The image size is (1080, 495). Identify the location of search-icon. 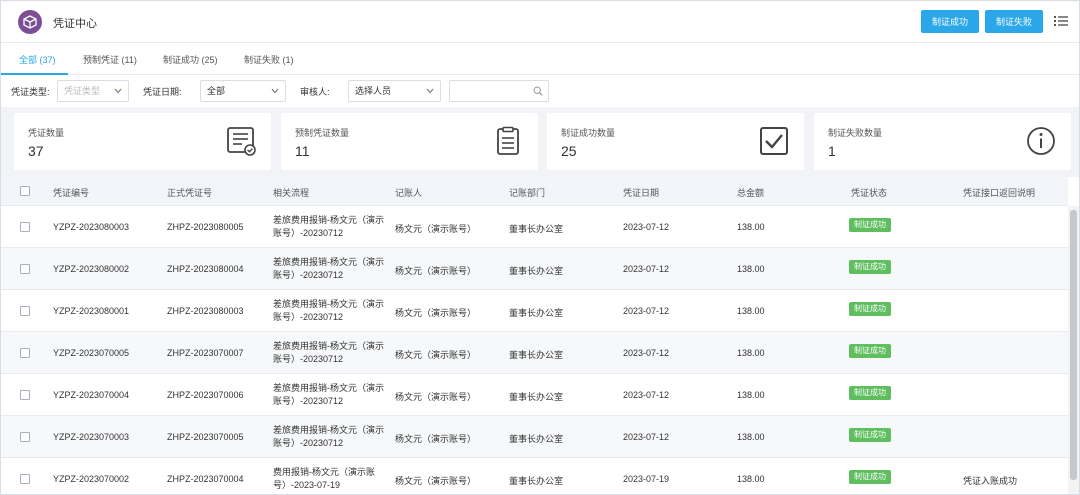
(538, 91).